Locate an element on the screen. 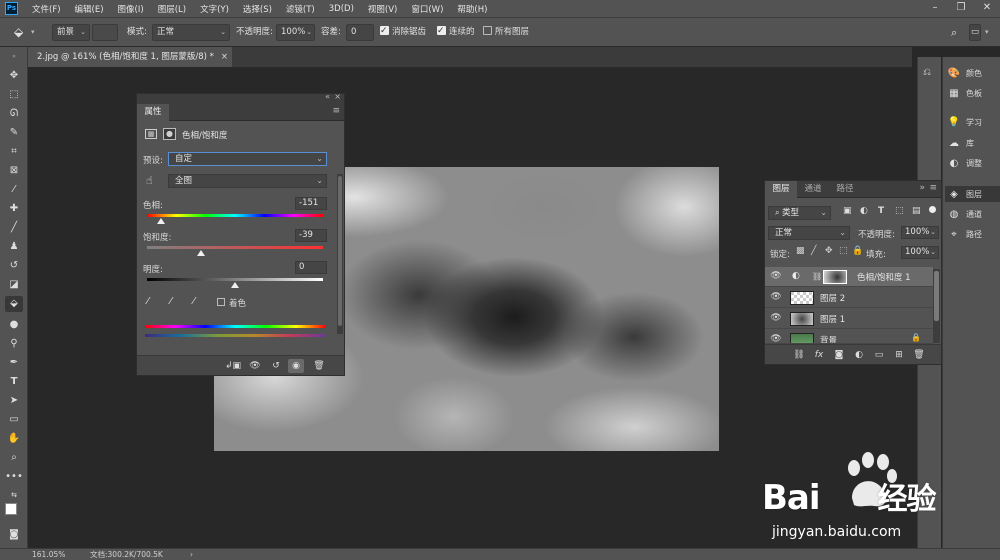  layers-scrollbar is located at coordinates (936, 306).